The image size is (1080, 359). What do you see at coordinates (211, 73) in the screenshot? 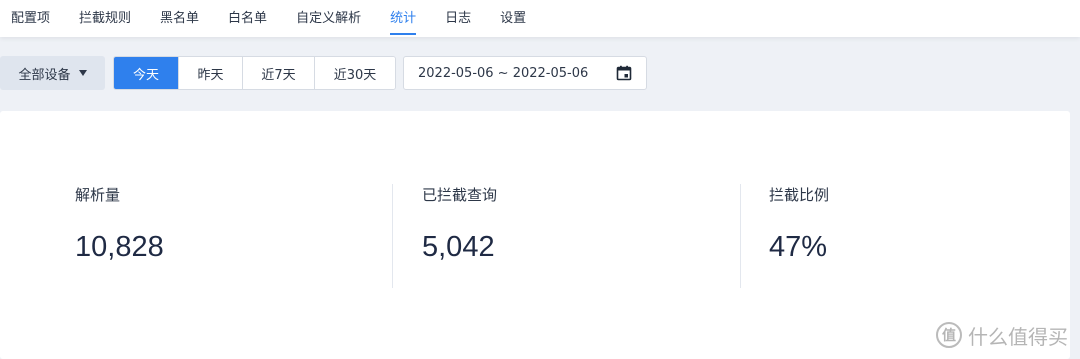
I see `range-yesterday-button: 昨天` at bounding box center [211, 73].